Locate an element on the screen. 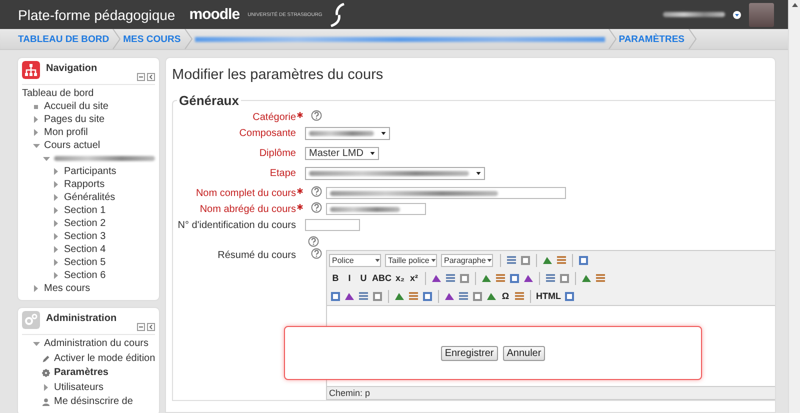  toolbar-button: Ω is located at coordinates (505, 296).